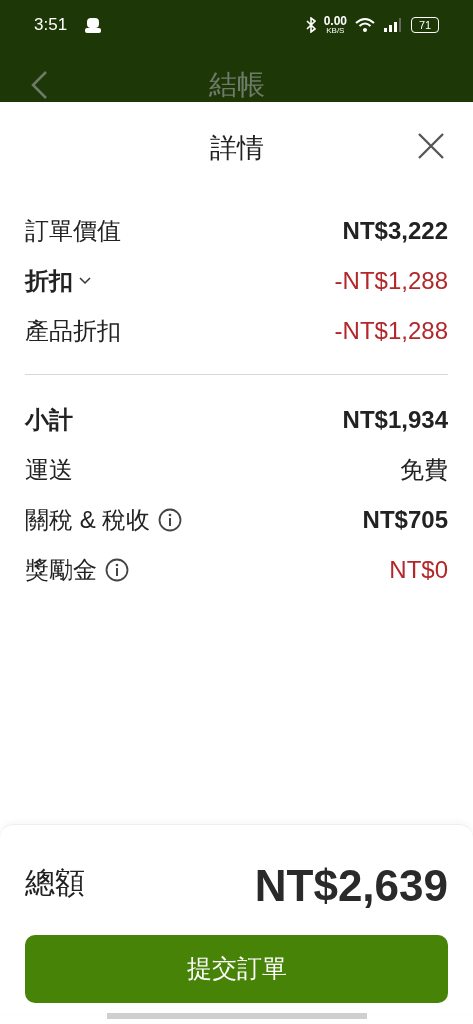 Image resolution: width=473 pixels, height=1024 pixels. Describe the element at coordinates (335, 21) in the screenshot. I see `net-speed: 0.00` at that location.